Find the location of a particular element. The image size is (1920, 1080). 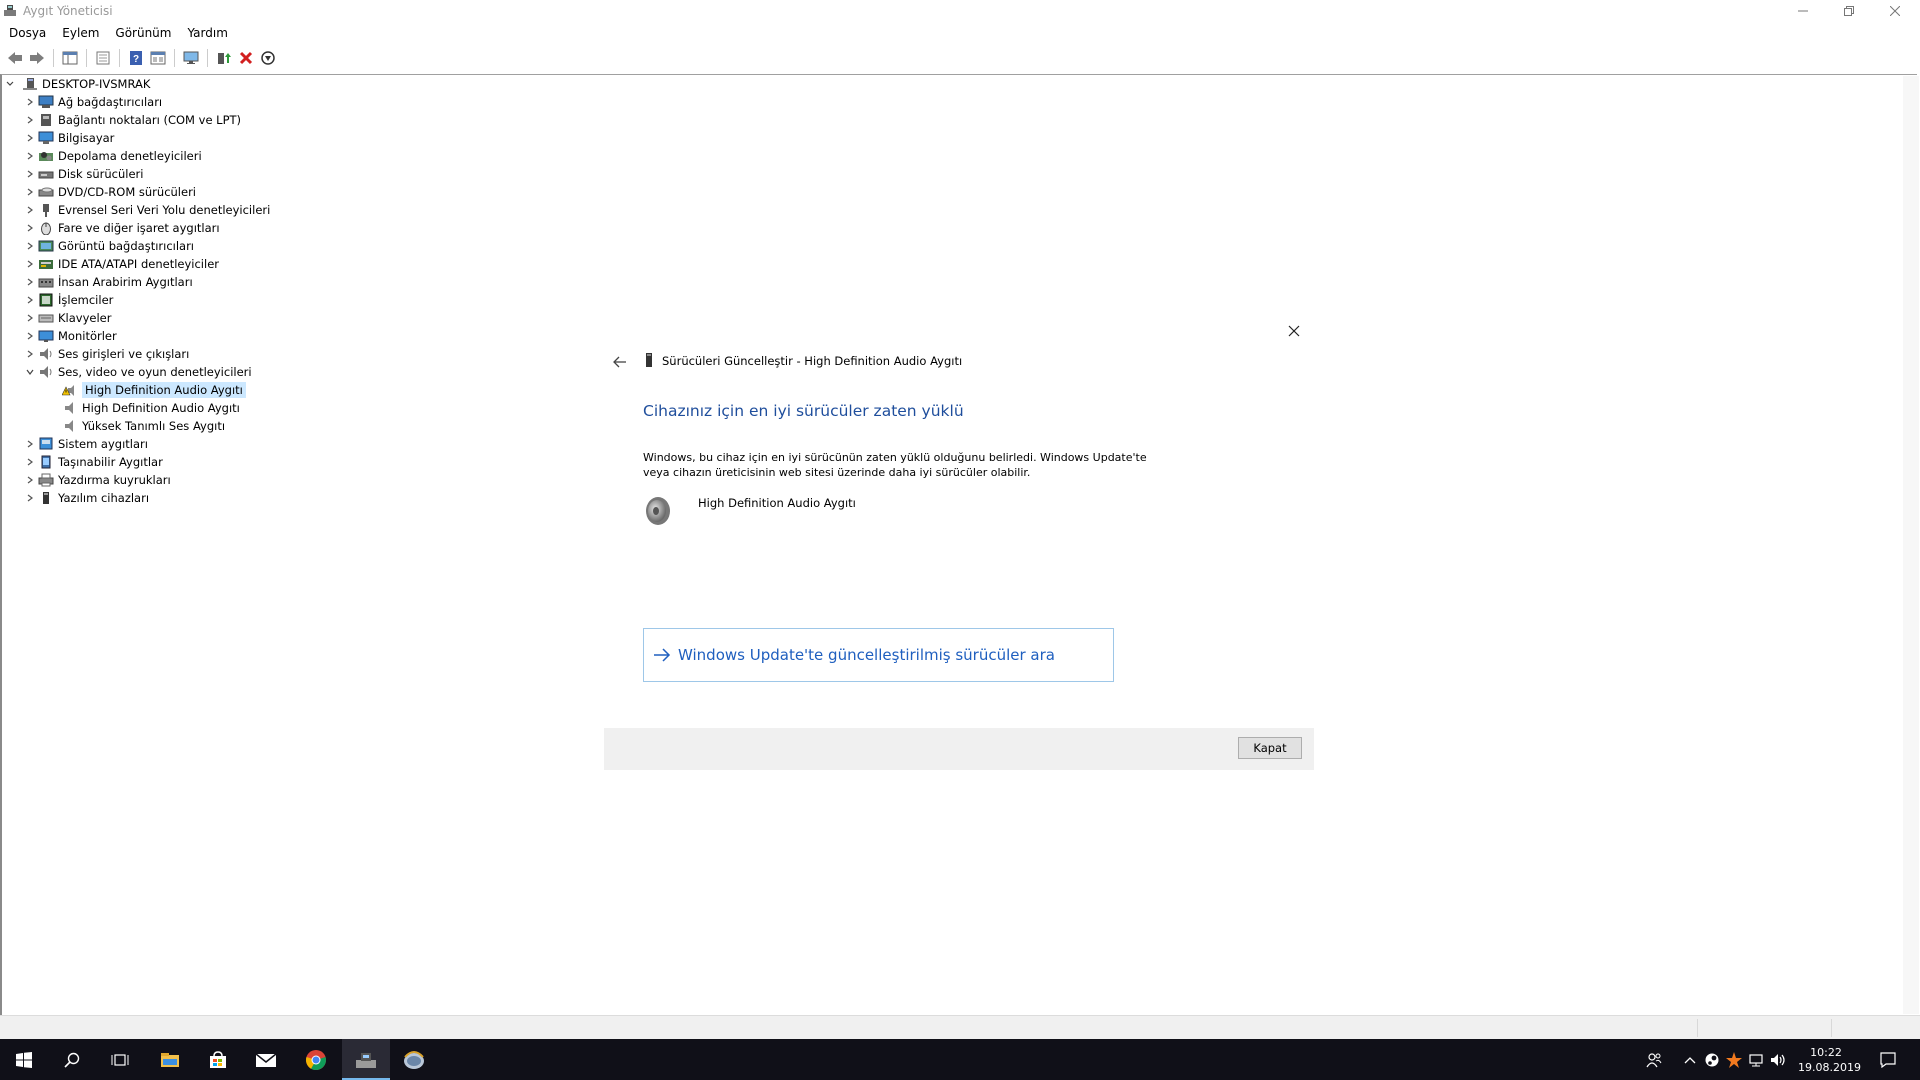

menu-yardim: Yardım is located at coordinates (206, 34).